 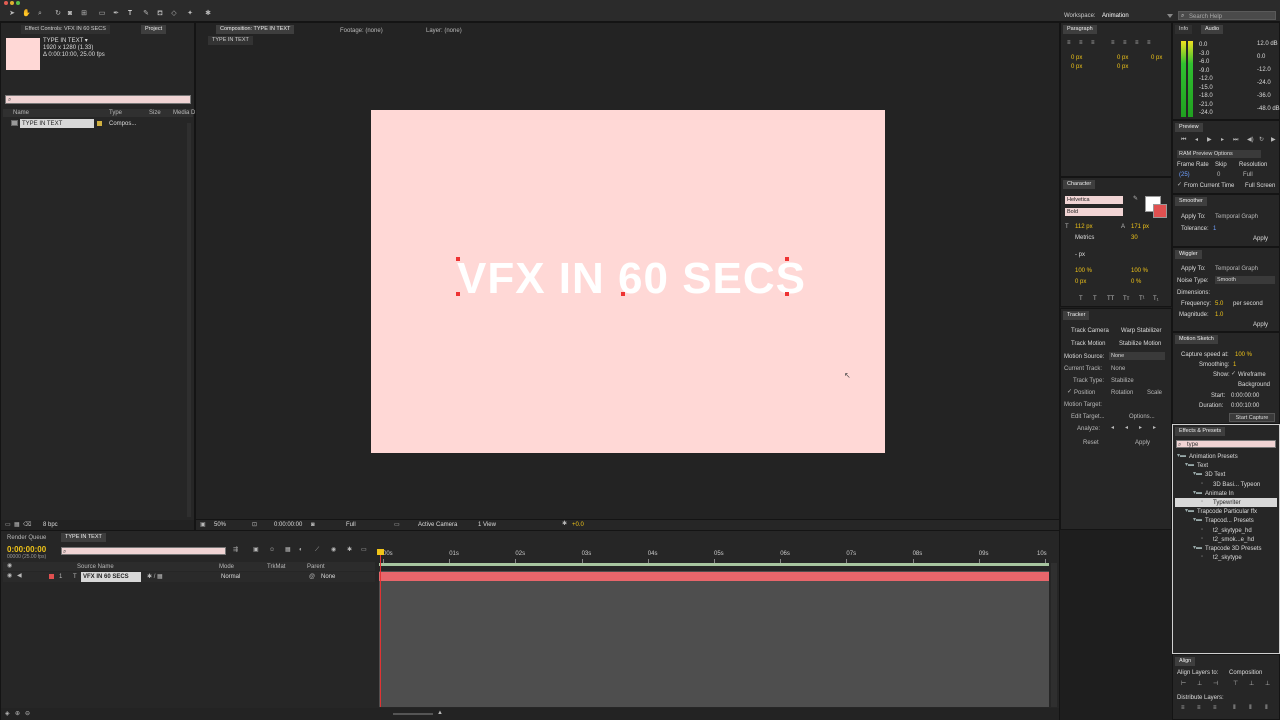 What do you see at coordinates (1183, 684) in the screenshot?
I see `align-left-edges-icon: ⊢` at bounding box center [1183, 684].